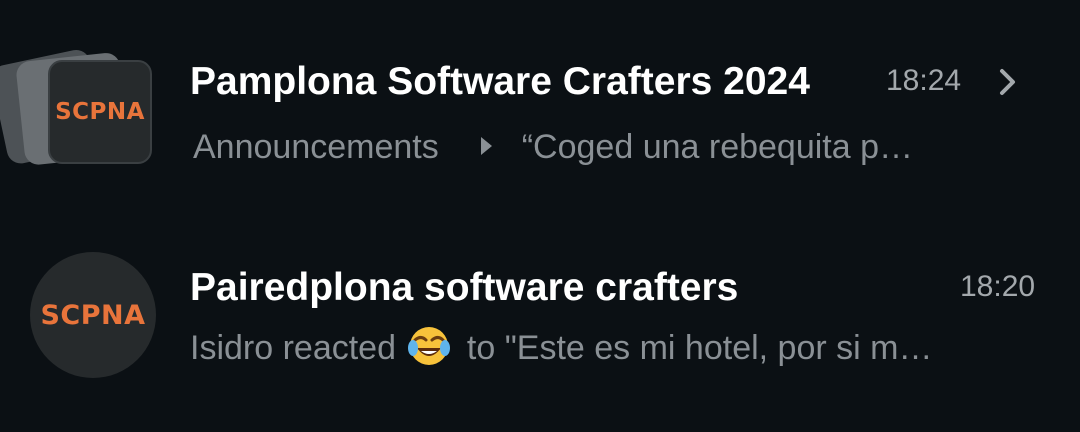 This screenshot has width=1080, height=432. I want to click on caret-icon, so click(486, 146).